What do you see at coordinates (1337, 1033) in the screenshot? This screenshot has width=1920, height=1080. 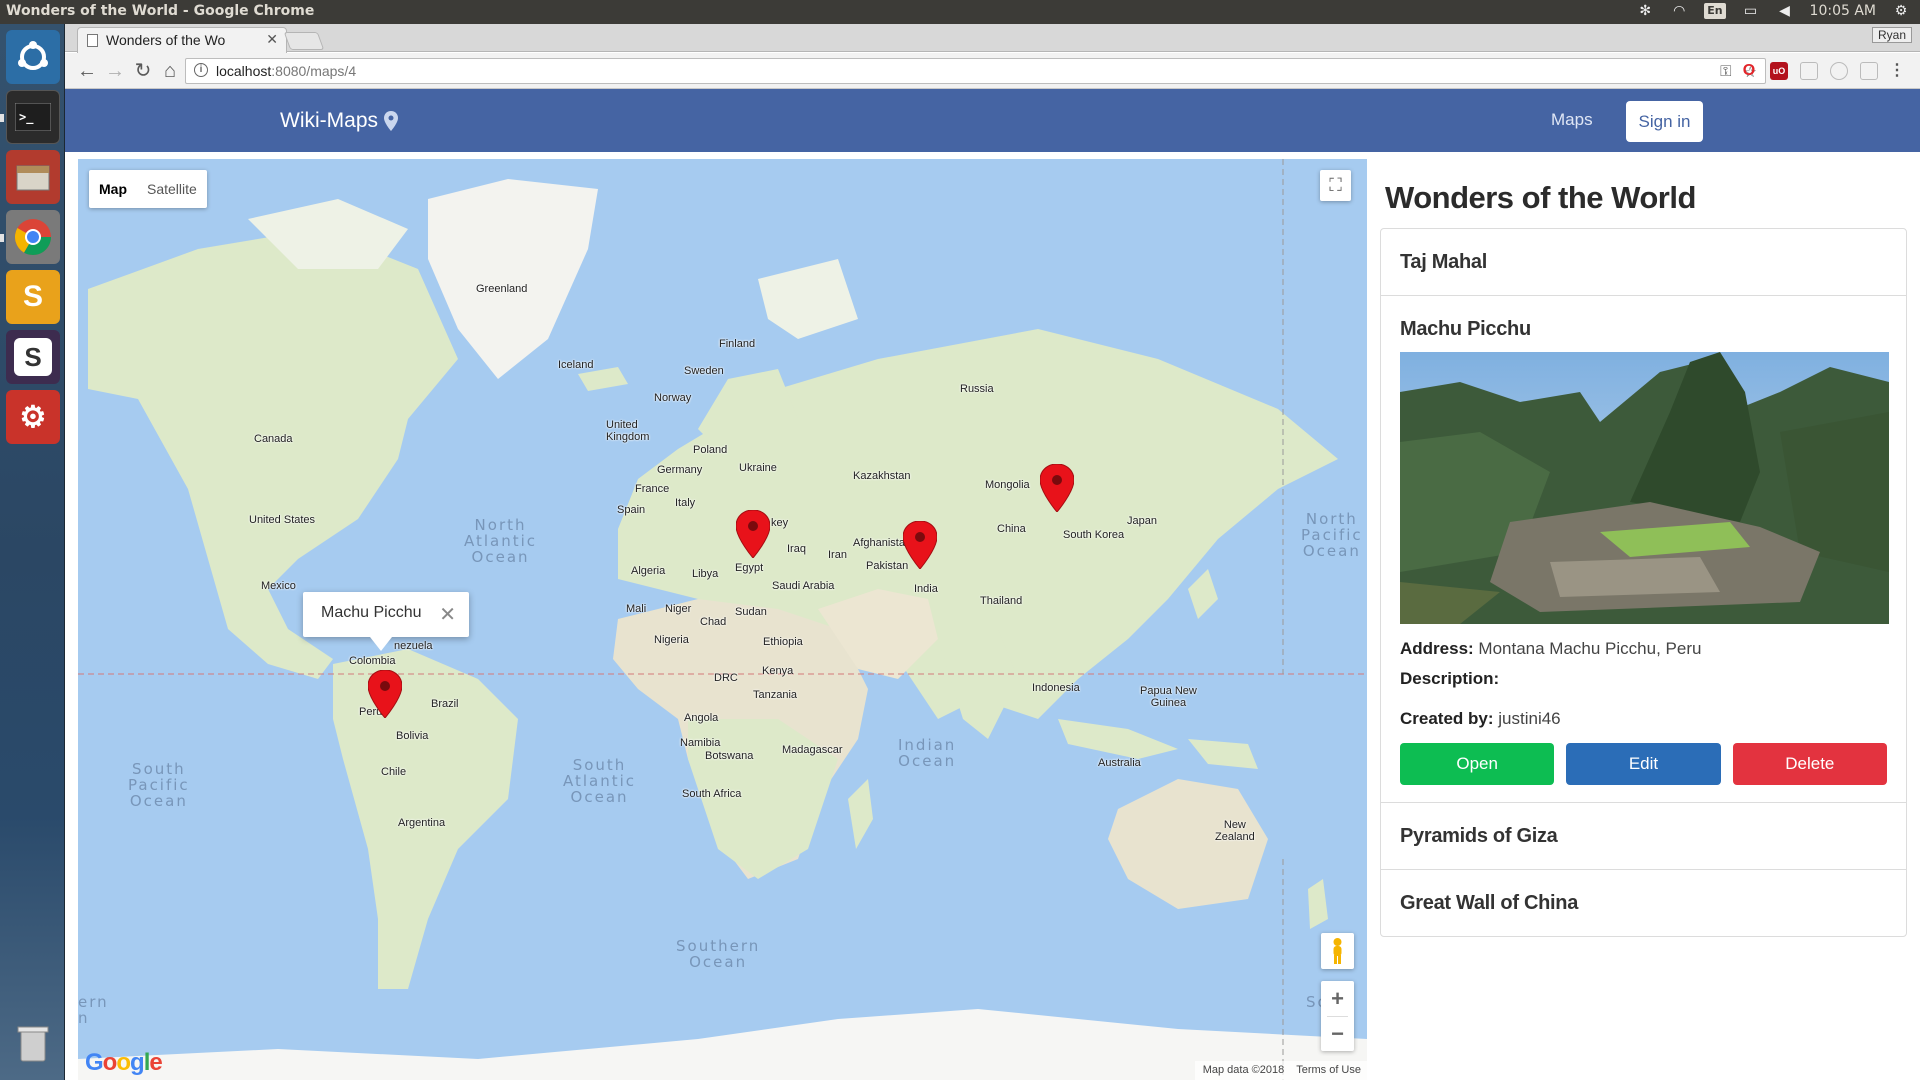 I see `zoom-out-icon: −` at bounding box center [1337, 1033].